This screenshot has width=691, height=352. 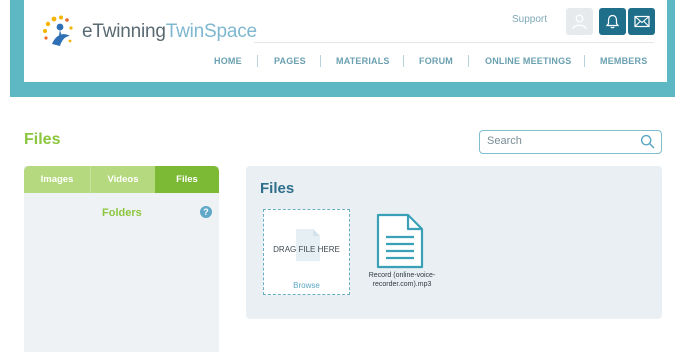 What do you see at coordinates (436, 61) in the screenshot?
I see `nav-forum: FORUM` at bounding box center [436, 61].